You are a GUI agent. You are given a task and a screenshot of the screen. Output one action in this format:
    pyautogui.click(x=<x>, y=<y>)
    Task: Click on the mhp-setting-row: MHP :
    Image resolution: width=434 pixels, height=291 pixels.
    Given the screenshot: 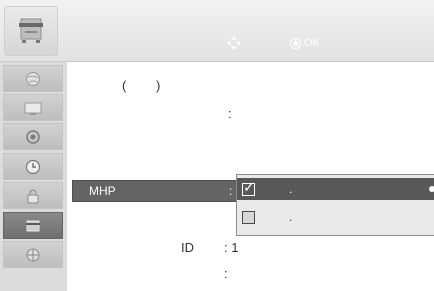 What is the action you would take?
    pyautogui.click(x=157, y=191)
    